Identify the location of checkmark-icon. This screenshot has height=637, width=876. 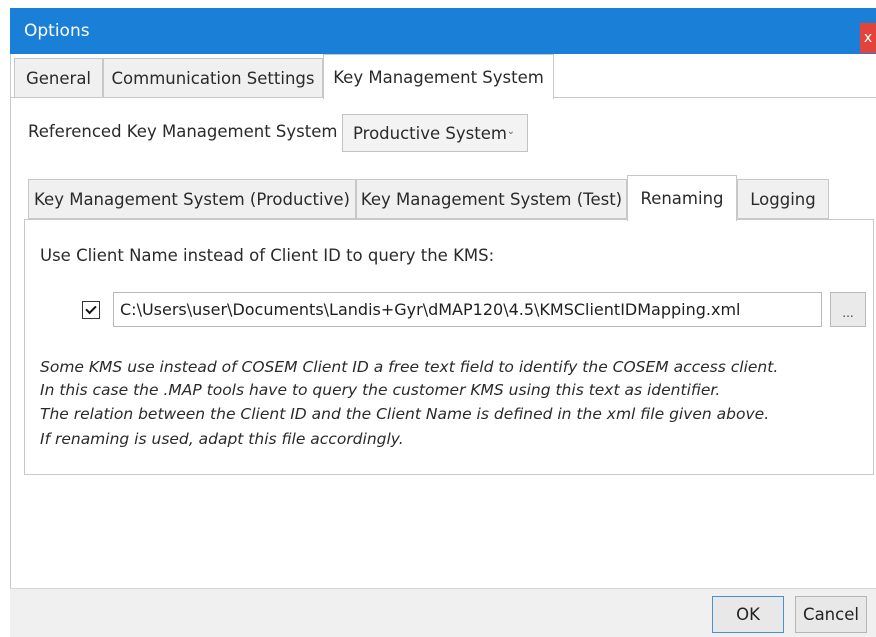
(91, 308).